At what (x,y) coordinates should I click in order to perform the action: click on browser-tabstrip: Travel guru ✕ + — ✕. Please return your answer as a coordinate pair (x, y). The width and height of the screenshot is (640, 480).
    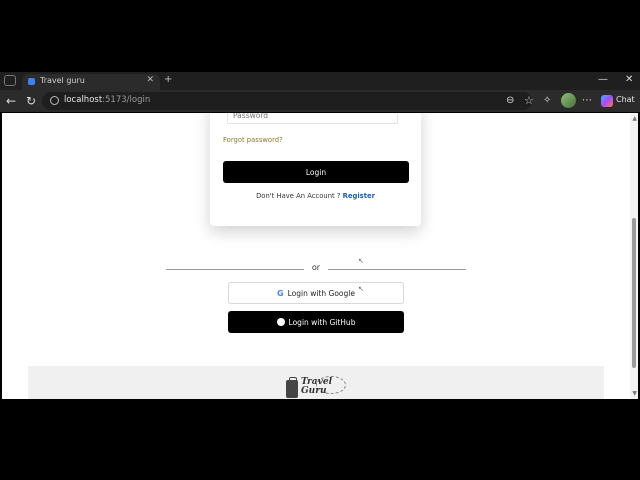
    Looking at the image, I should click on (320, 81).